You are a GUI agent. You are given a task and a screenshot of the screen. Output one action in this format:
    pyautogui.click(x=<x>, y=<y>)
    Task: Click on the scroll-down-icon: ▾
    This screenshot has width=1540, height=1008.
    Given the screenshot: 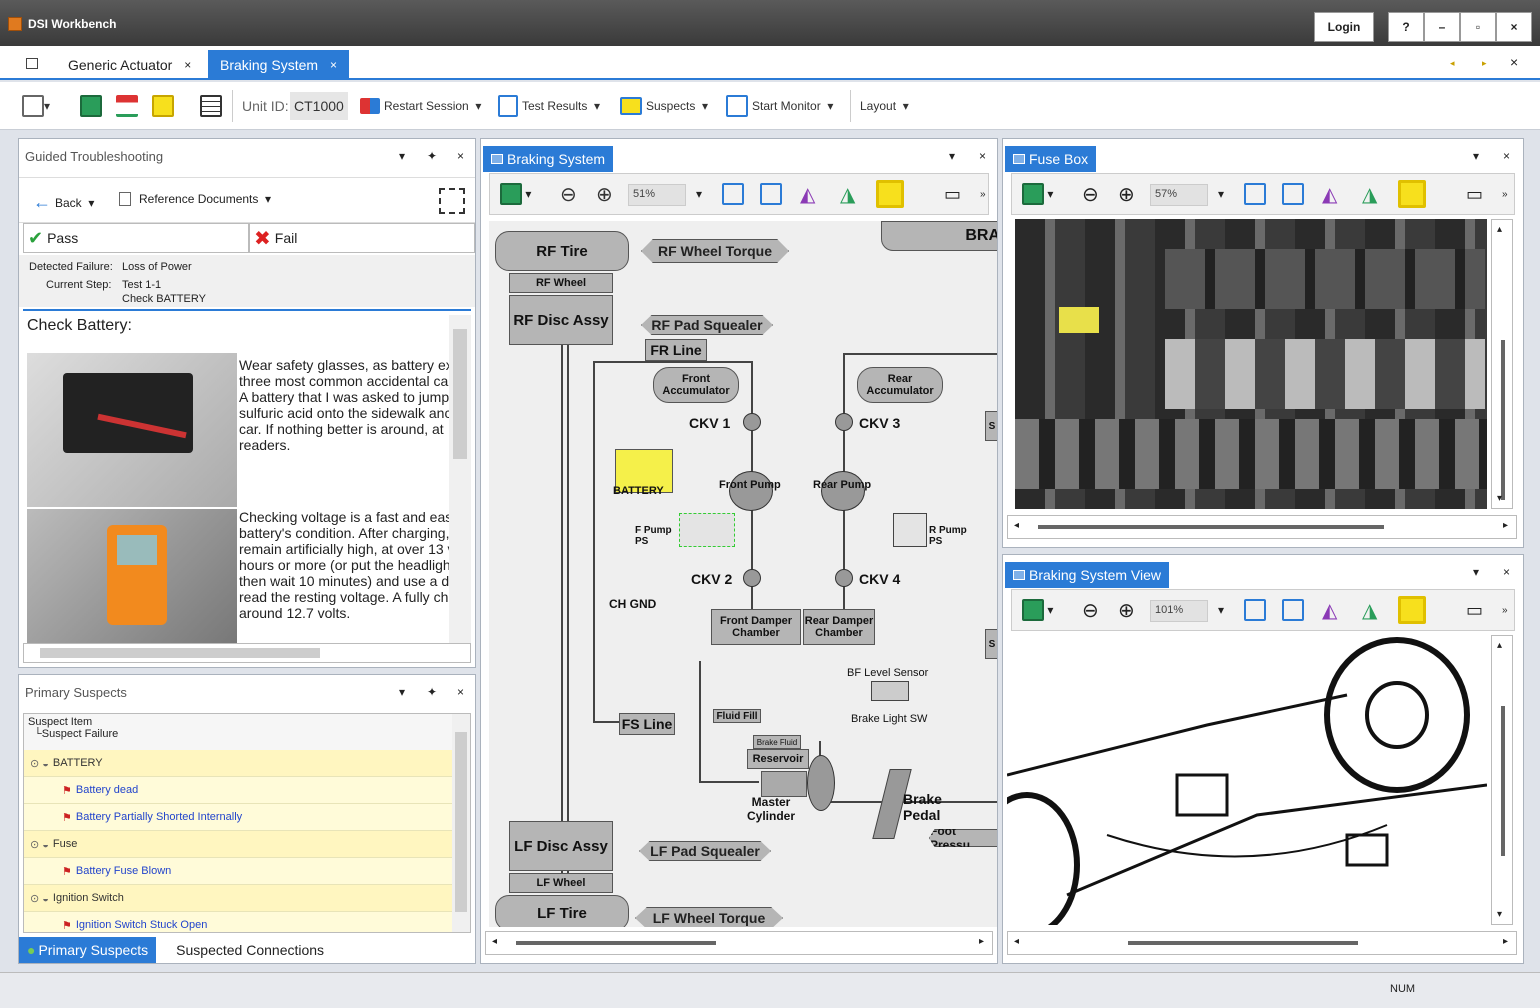 What is the action you would take?
    pyautogui.click(x=1499, y=914)
    